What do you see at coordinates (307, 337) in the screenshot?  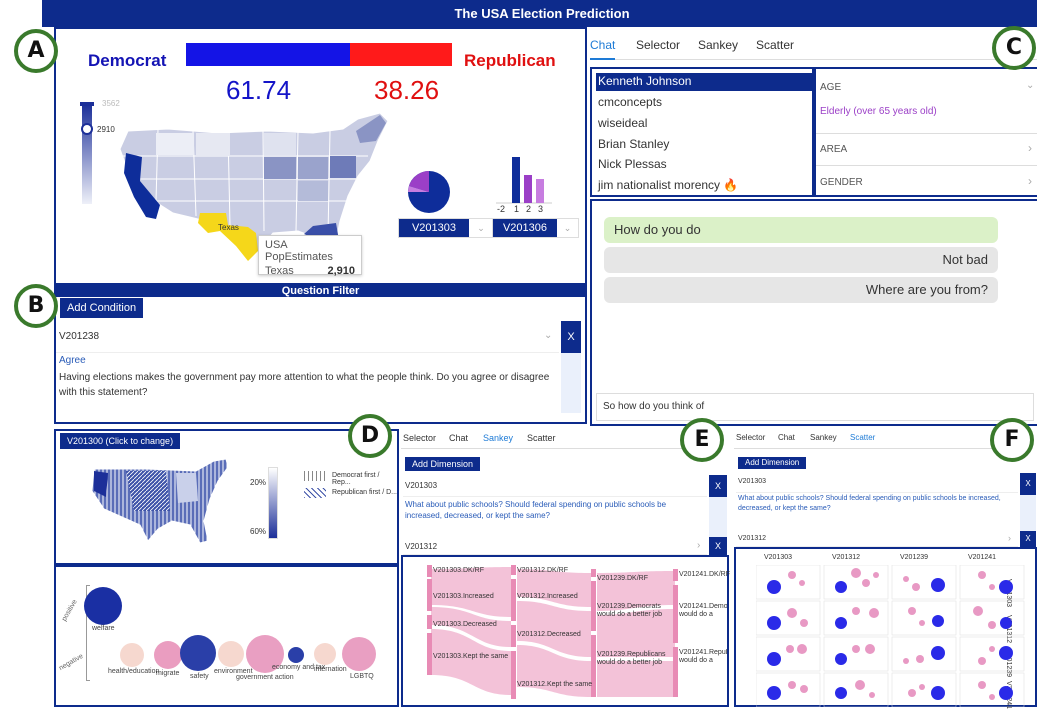 I see `condition-select: V201238 ⌄` at bounding box center [307, 337].